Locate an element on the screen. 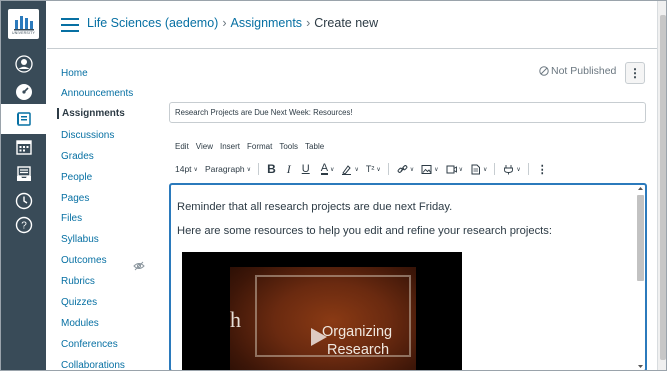 This screenshot has width=667, height=371. course-nav-outcomes: Outcomes is located at coordinates (84, 260).